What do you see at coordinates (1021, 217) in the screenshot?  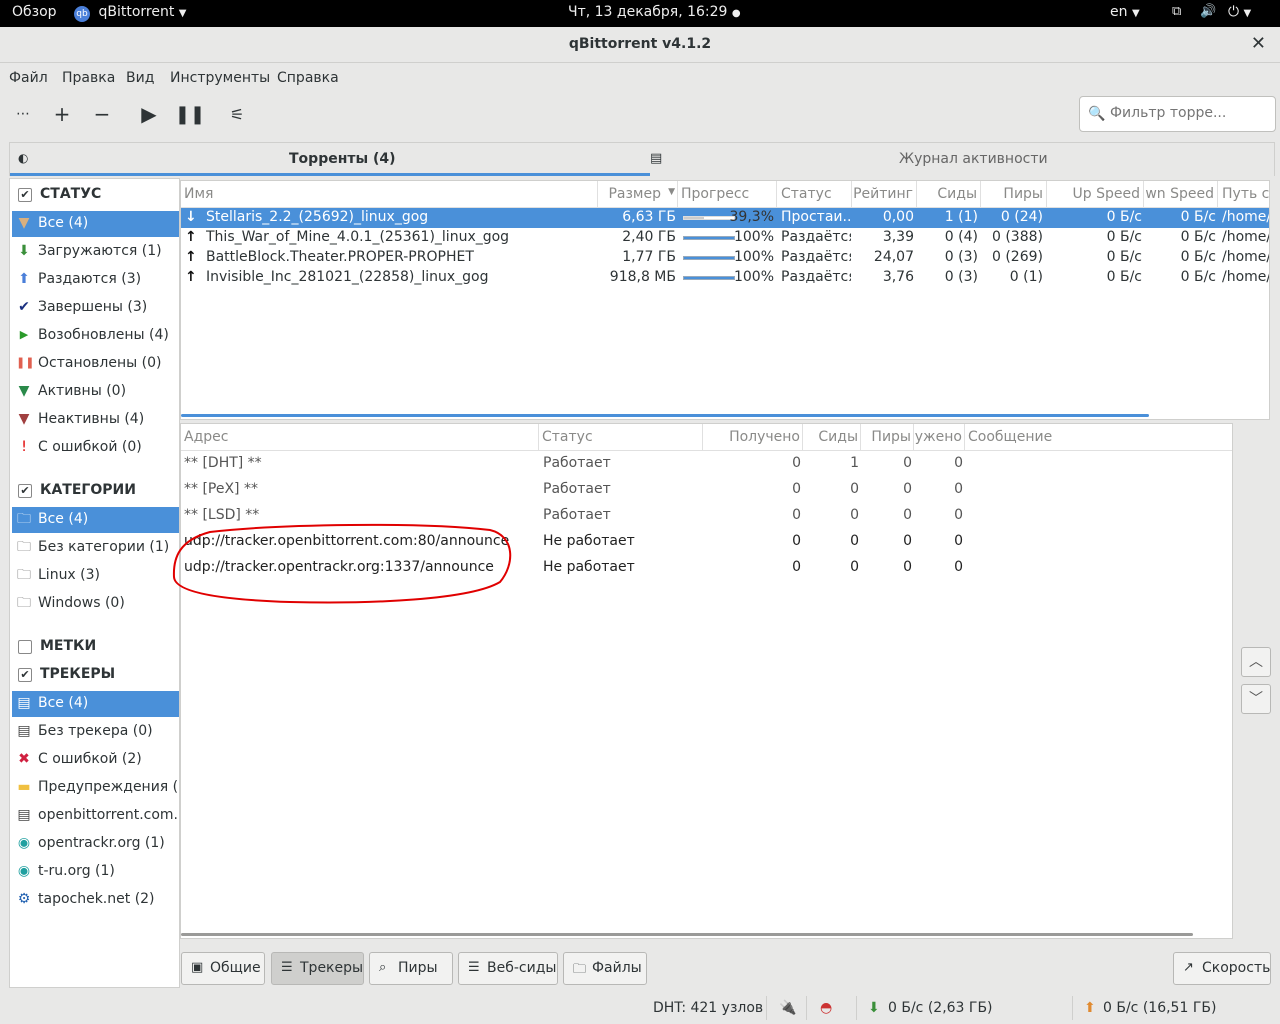 I see `torrent-peers: 0 (24)` at bounding box center [1021, 217].